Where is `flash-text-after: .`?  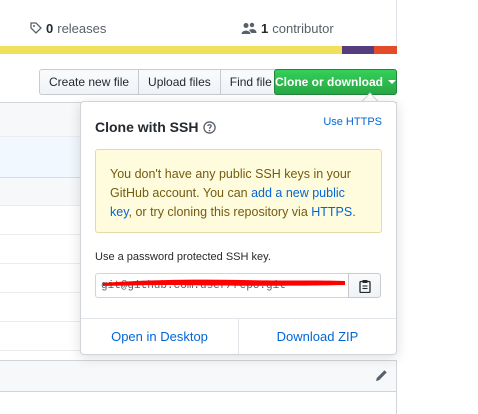 flash-text-after: . is located at coordinates (354, 212).